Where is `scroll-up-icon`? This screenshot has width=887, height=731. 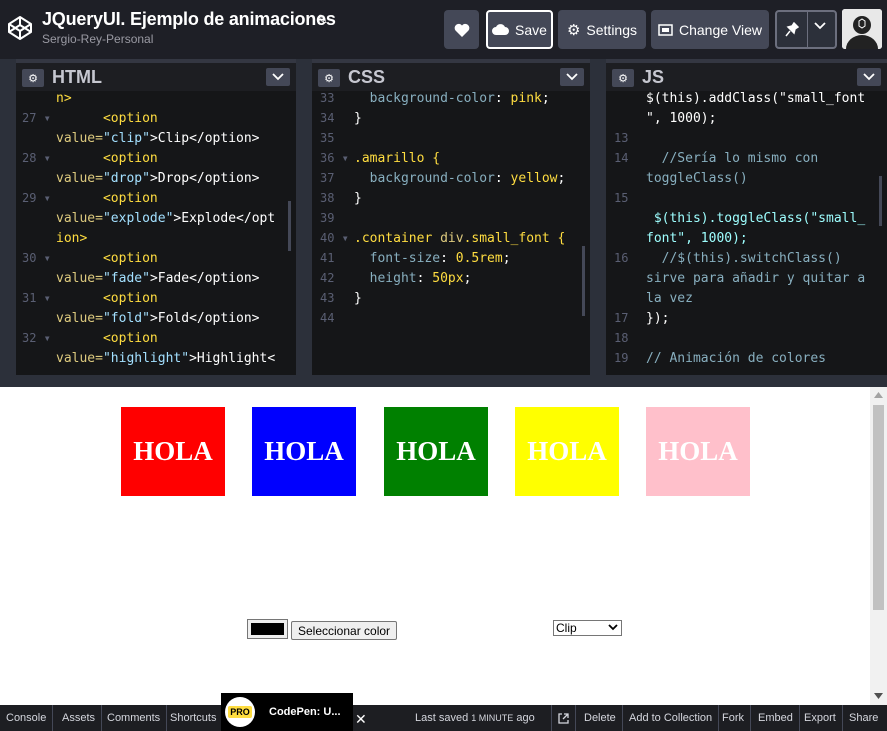 scroll-up-icon is located at coordinates (878, 395).